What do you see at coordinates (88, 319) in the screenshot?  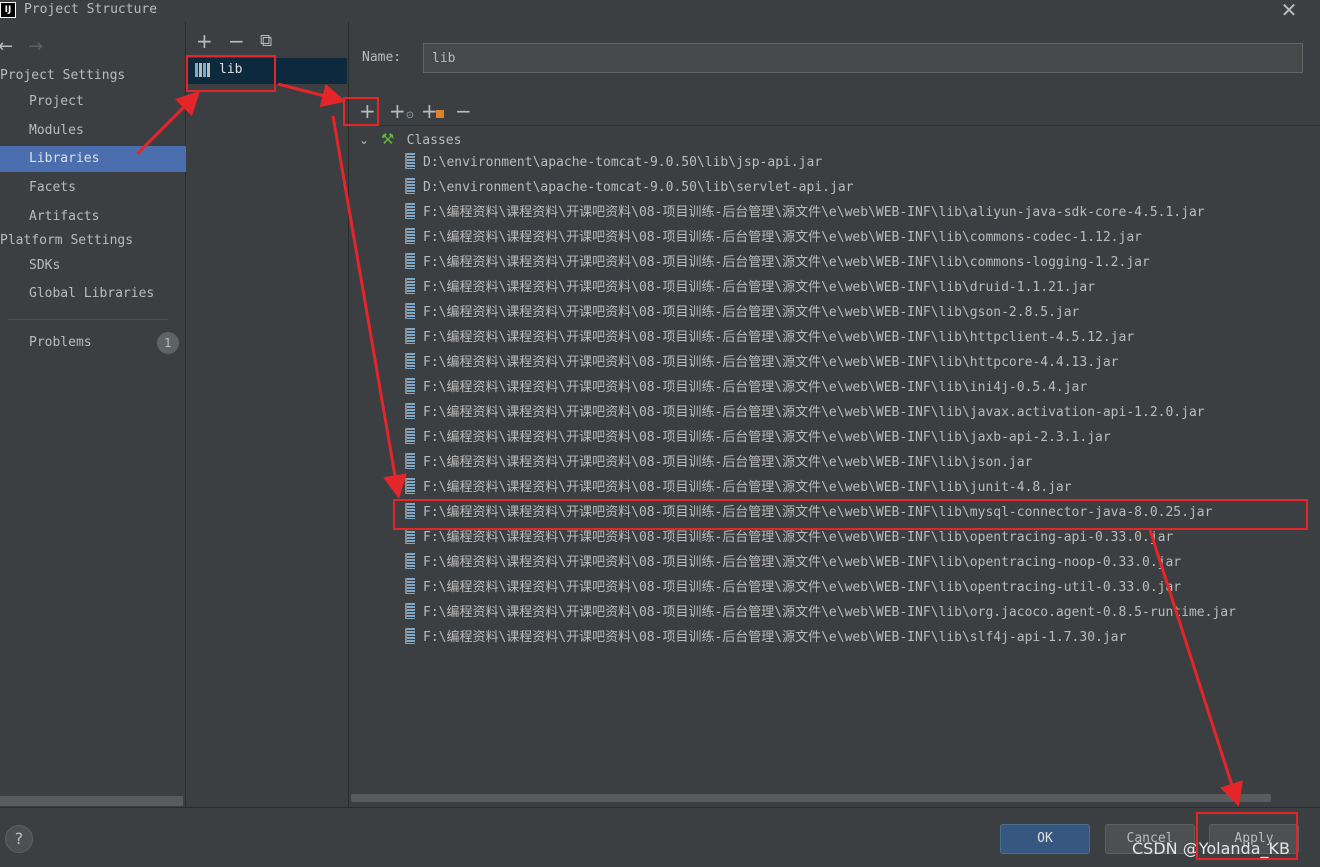 I see `nav-divider` at bounding box center [88, 319].